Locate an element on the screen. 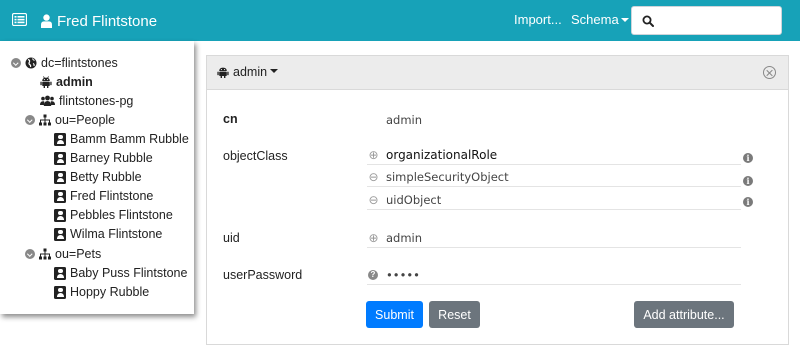  tree-item-label: Barney Rubble is located at coordinates (111, 158).